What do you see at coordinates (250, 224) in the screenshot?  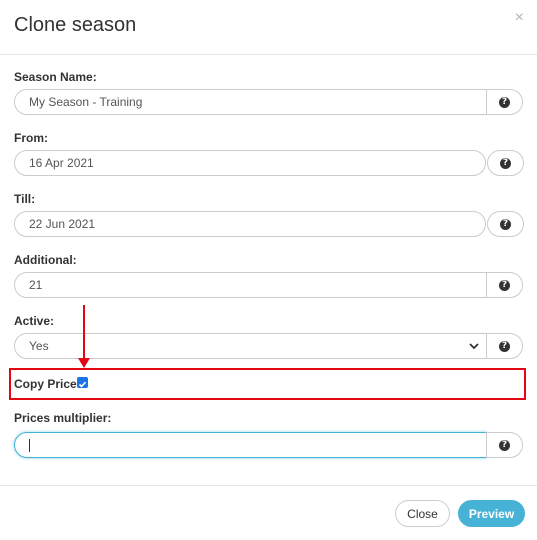 I see `till-date-input: 22 Jun 2021` at bounding box center [250, 224].